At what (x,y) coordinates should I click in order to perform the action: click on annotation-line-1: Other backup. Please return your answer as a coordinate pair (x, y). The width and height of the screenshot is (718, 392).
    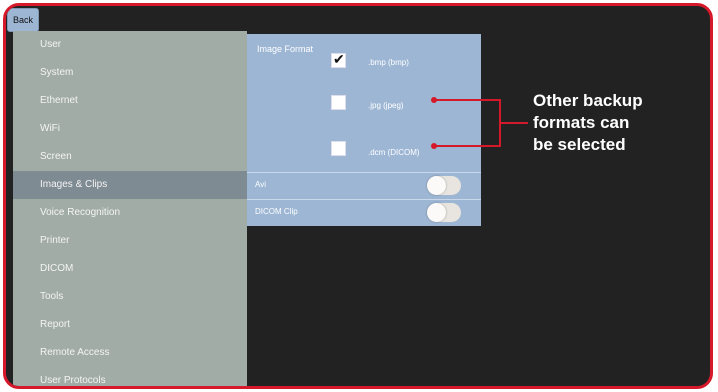
    Looking at the image, I should click on (588, 100).